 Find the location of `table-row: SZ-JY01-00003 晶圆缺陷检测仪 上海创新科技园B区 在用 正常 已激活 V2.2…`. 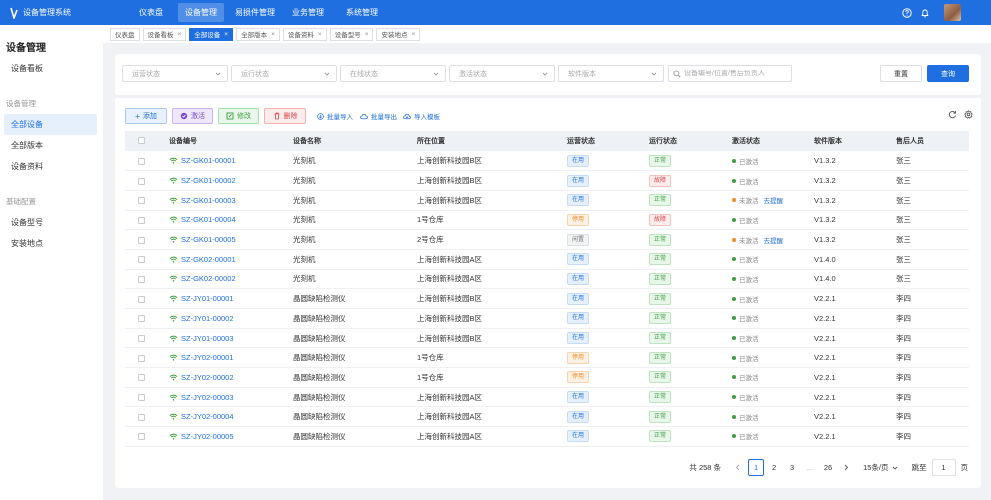

table-row: SZ-JY01-00003 晶圆缺陷检测仪 上海创新科技园B区 在用 正常 已激活 V2.2… is located at coordinates (547, 338).